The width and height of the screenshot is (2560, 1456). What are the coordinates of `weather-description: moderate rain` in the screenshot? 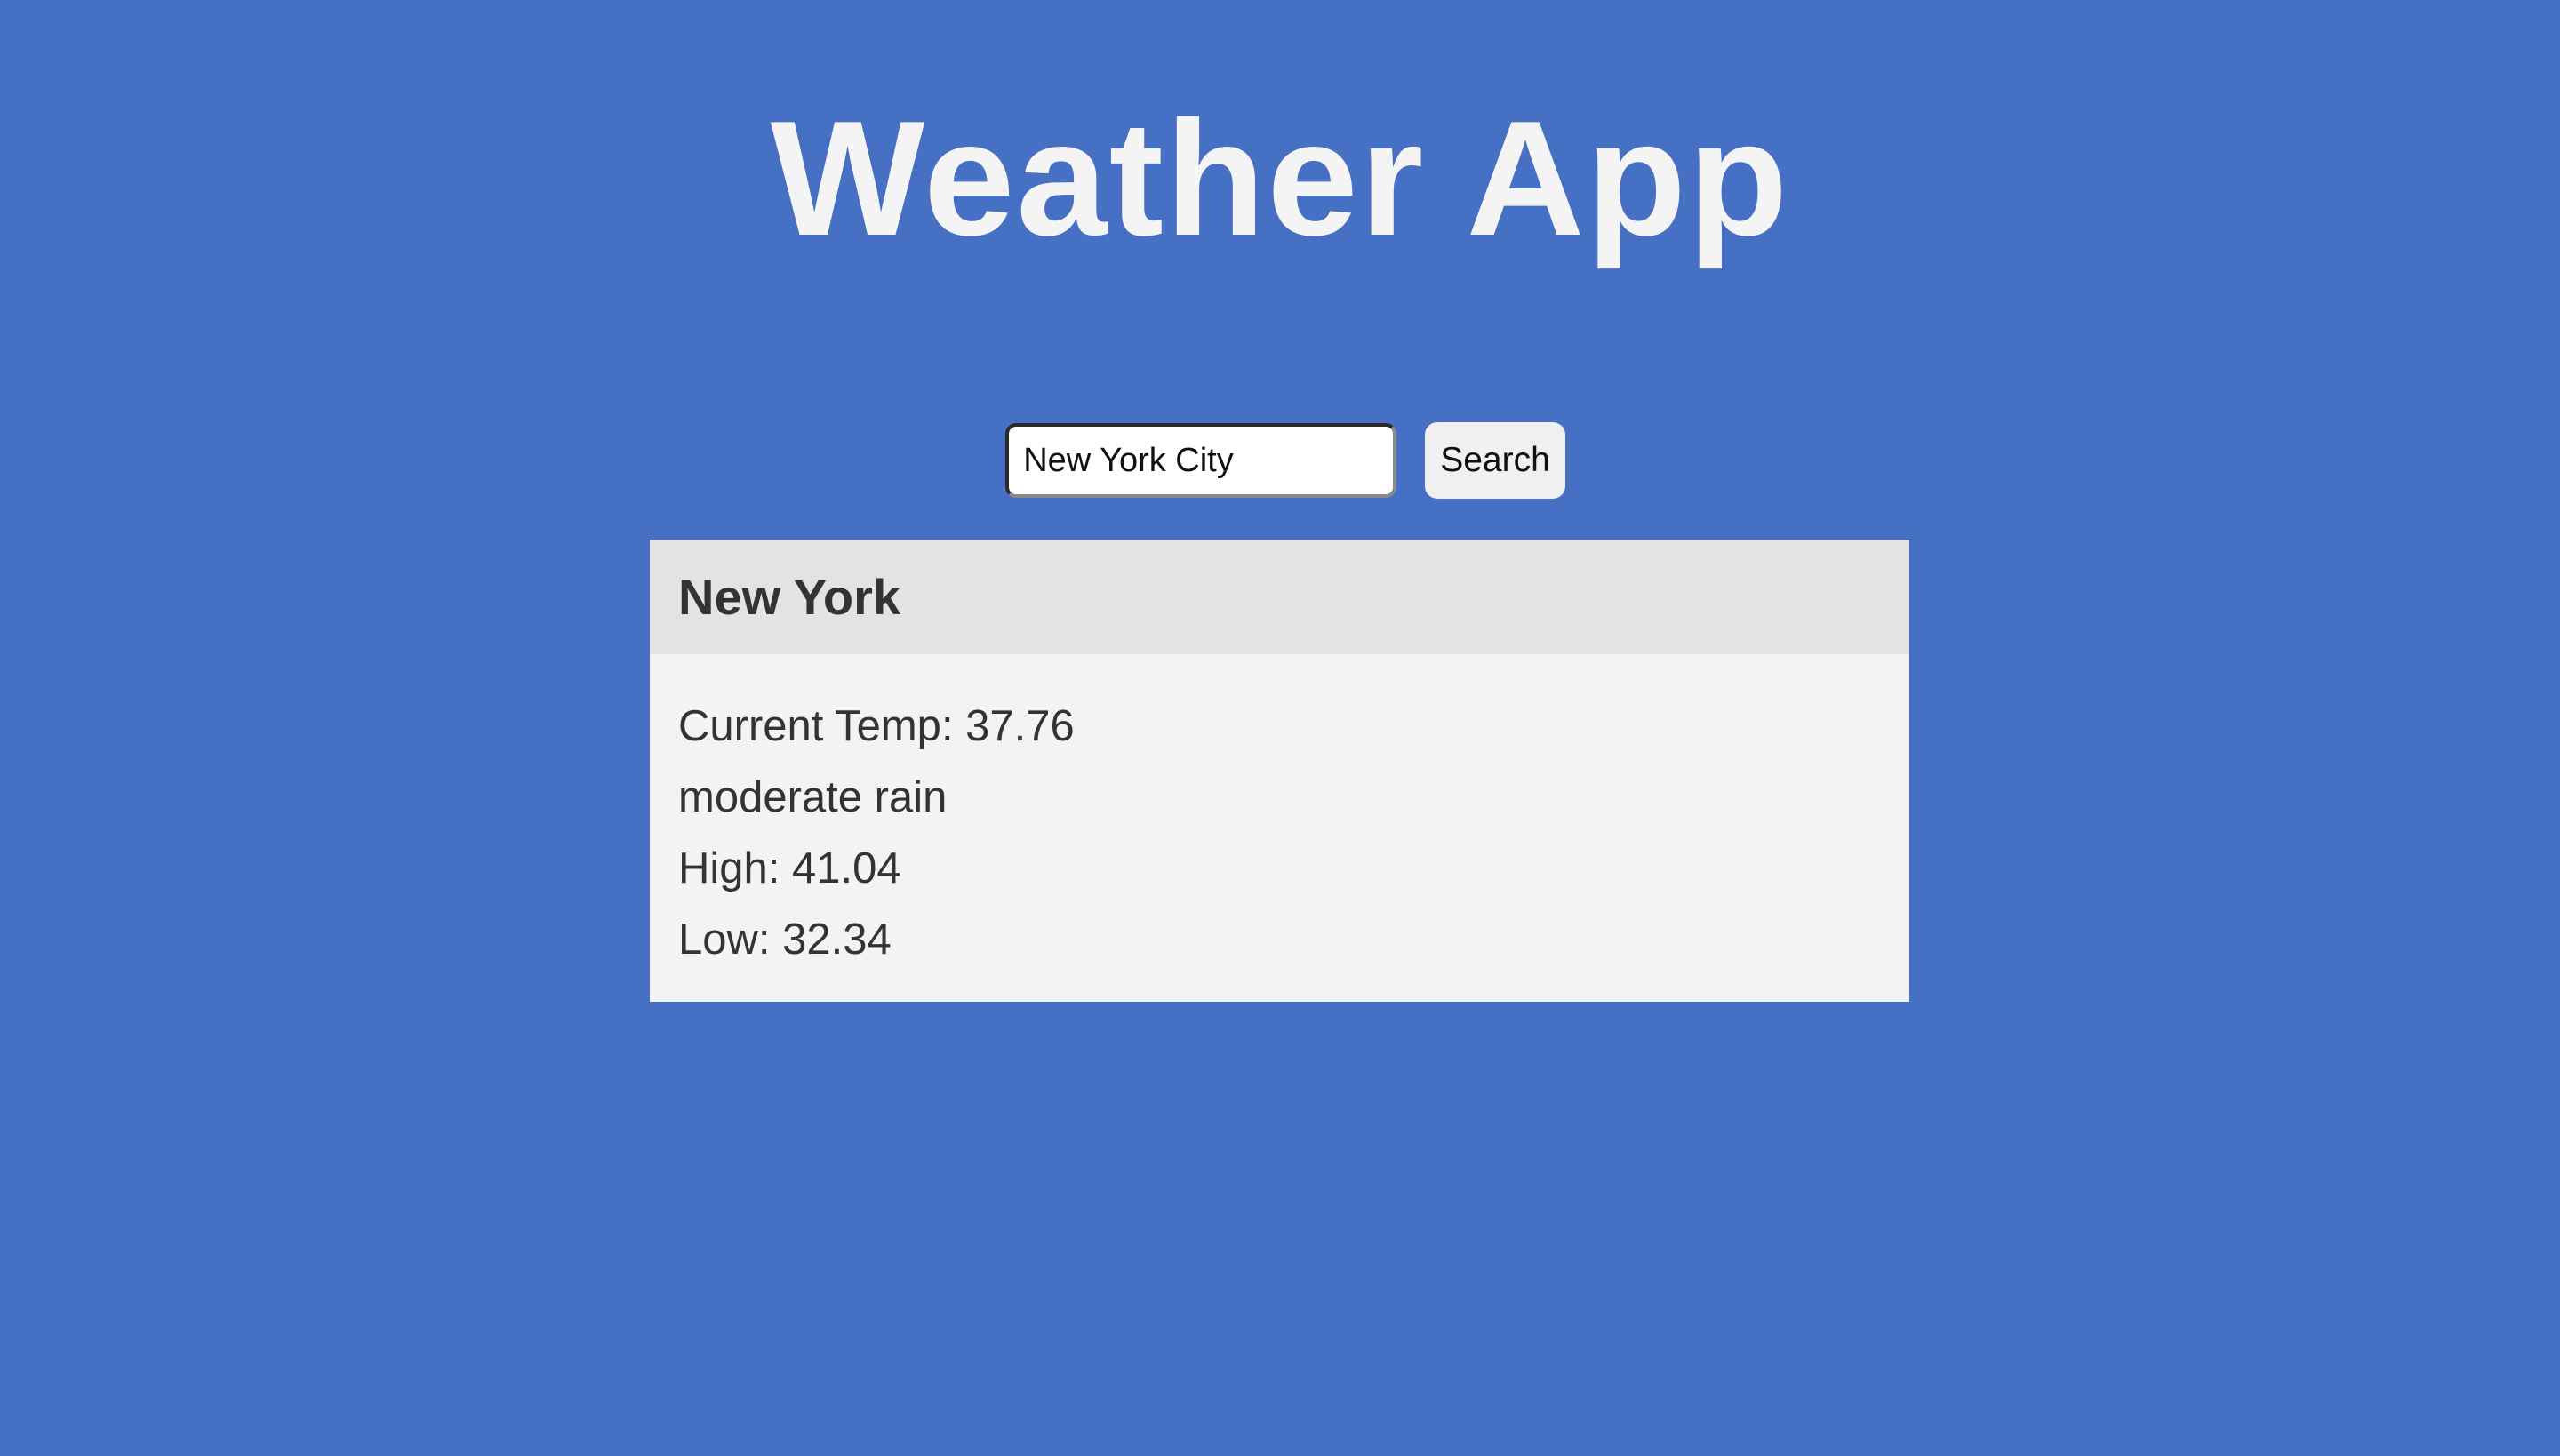 It's located at (813, 797).